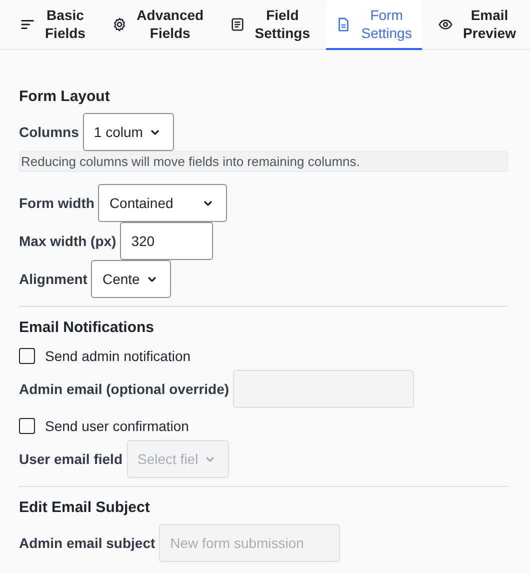  Describe the element at coordinates (124, 389) in the screenshot. I see `field-label: Admin email (optional override)` at that location.